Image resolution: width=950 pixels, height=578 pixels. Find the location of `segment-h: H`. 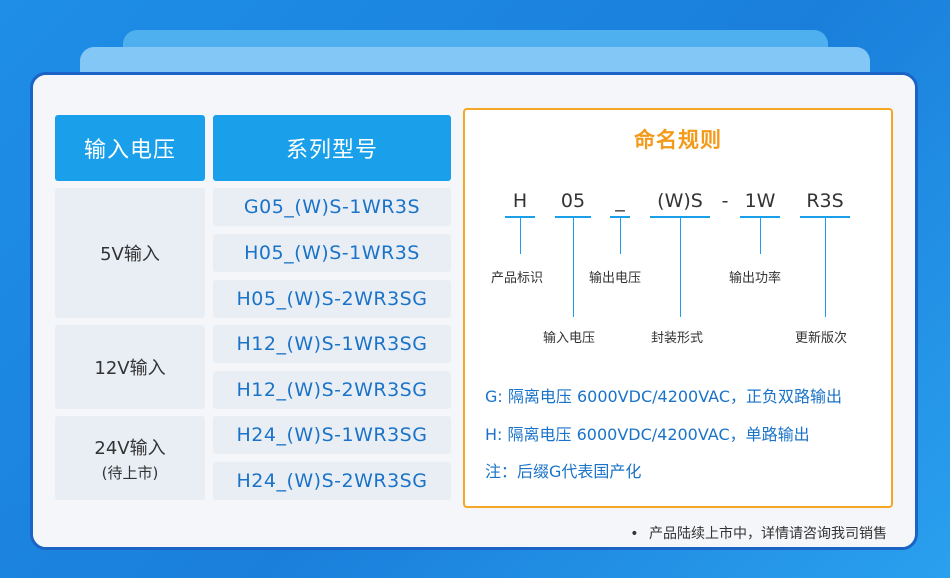

segment-h: H is located at coordinates (520, 201).